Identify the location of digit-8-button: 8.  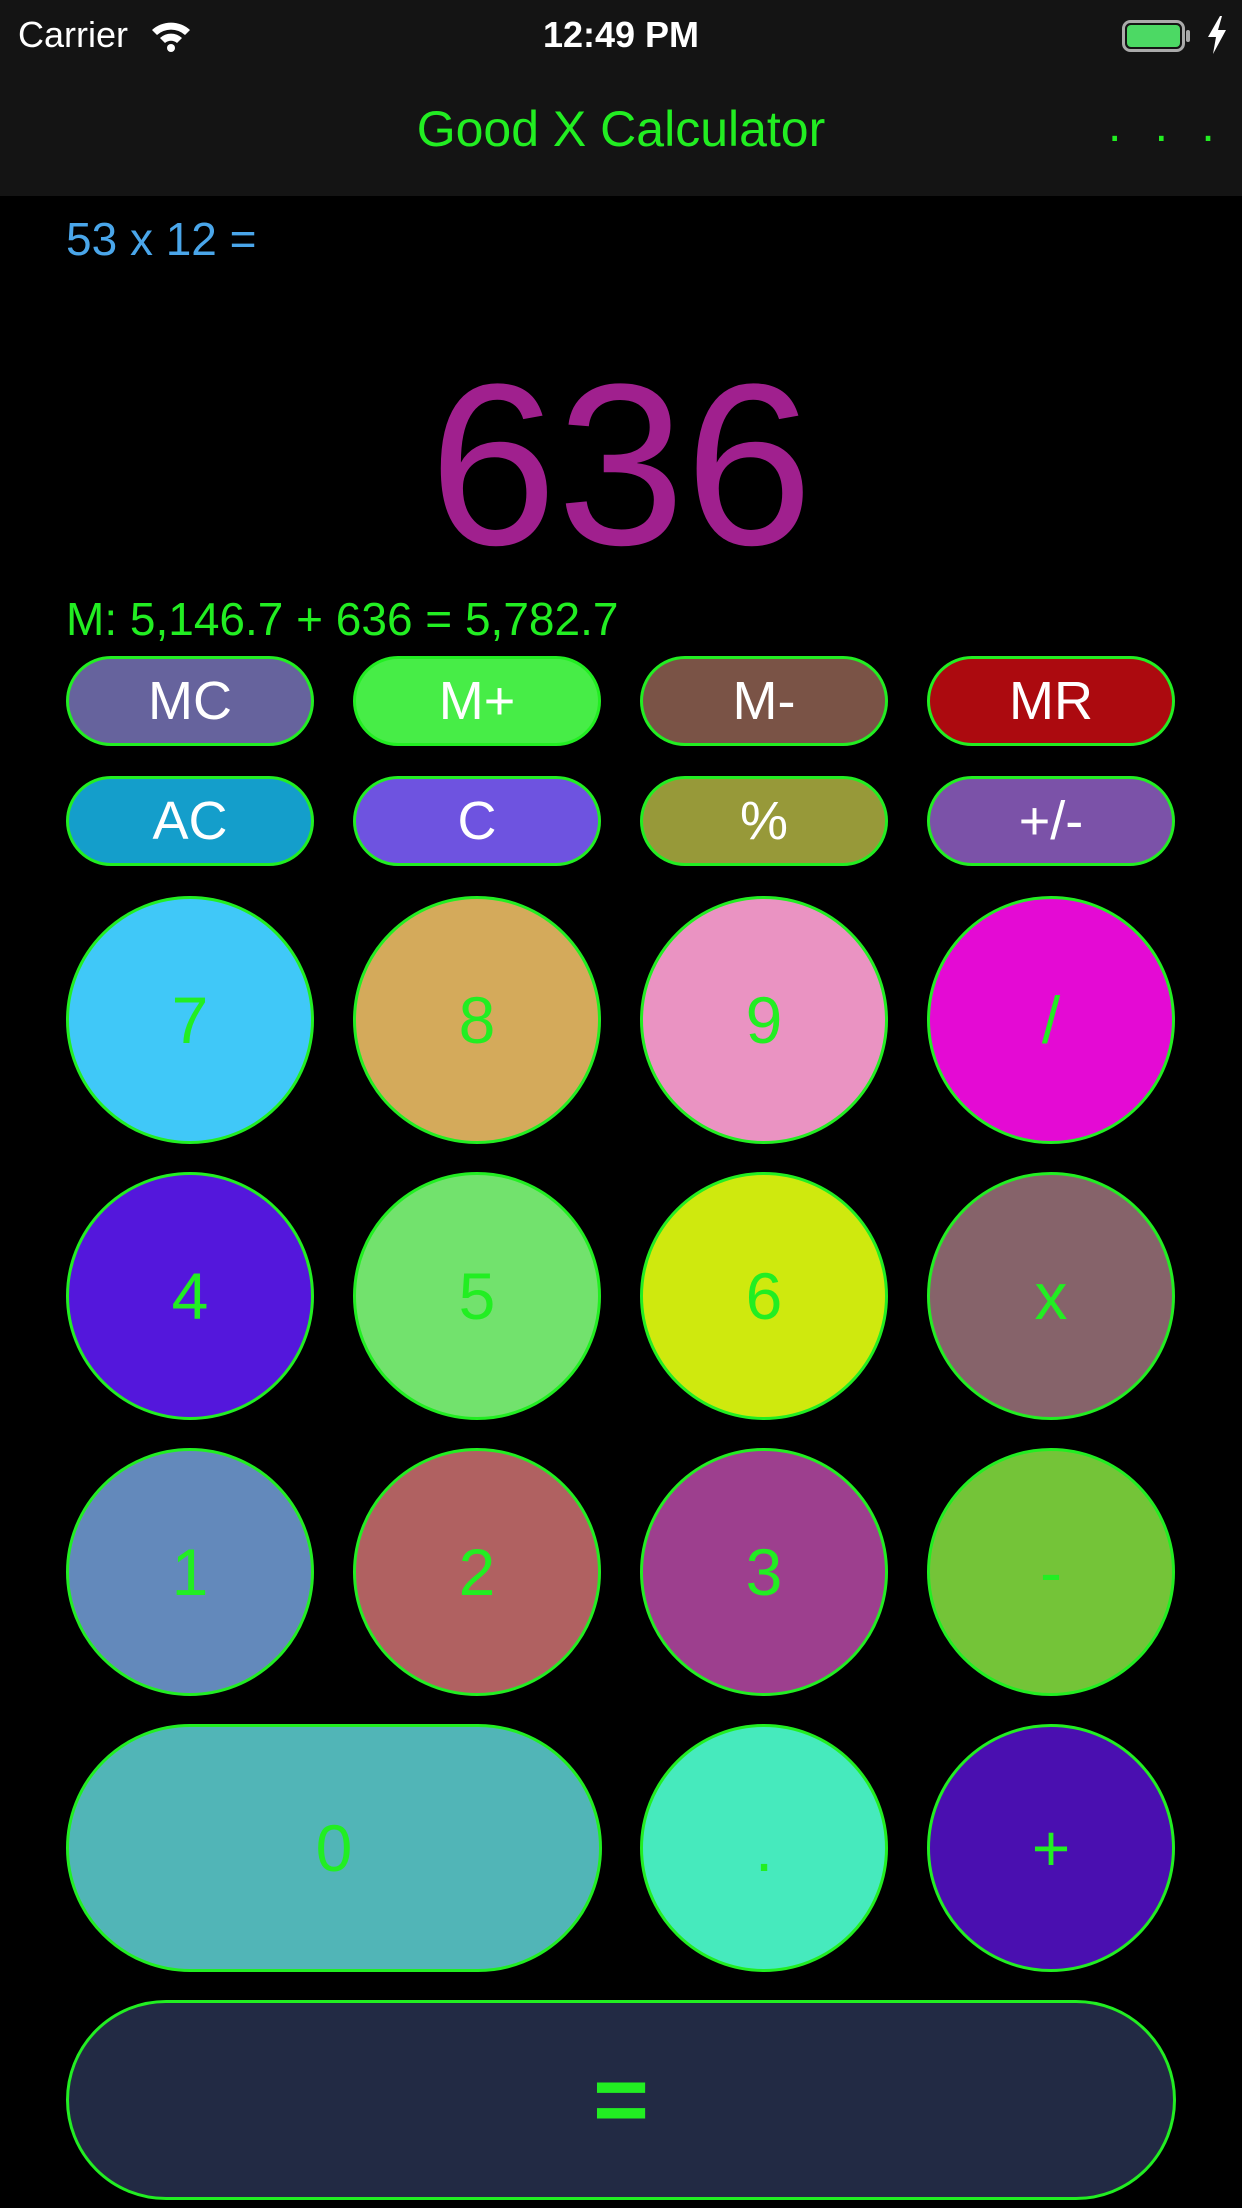
(477, 1020).